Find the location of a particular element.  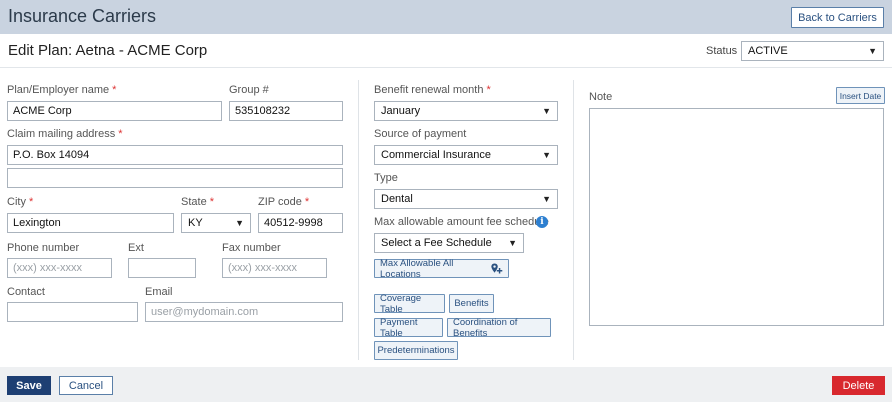

payment-table-button: Payment Table is located at coordinates (408, 328).